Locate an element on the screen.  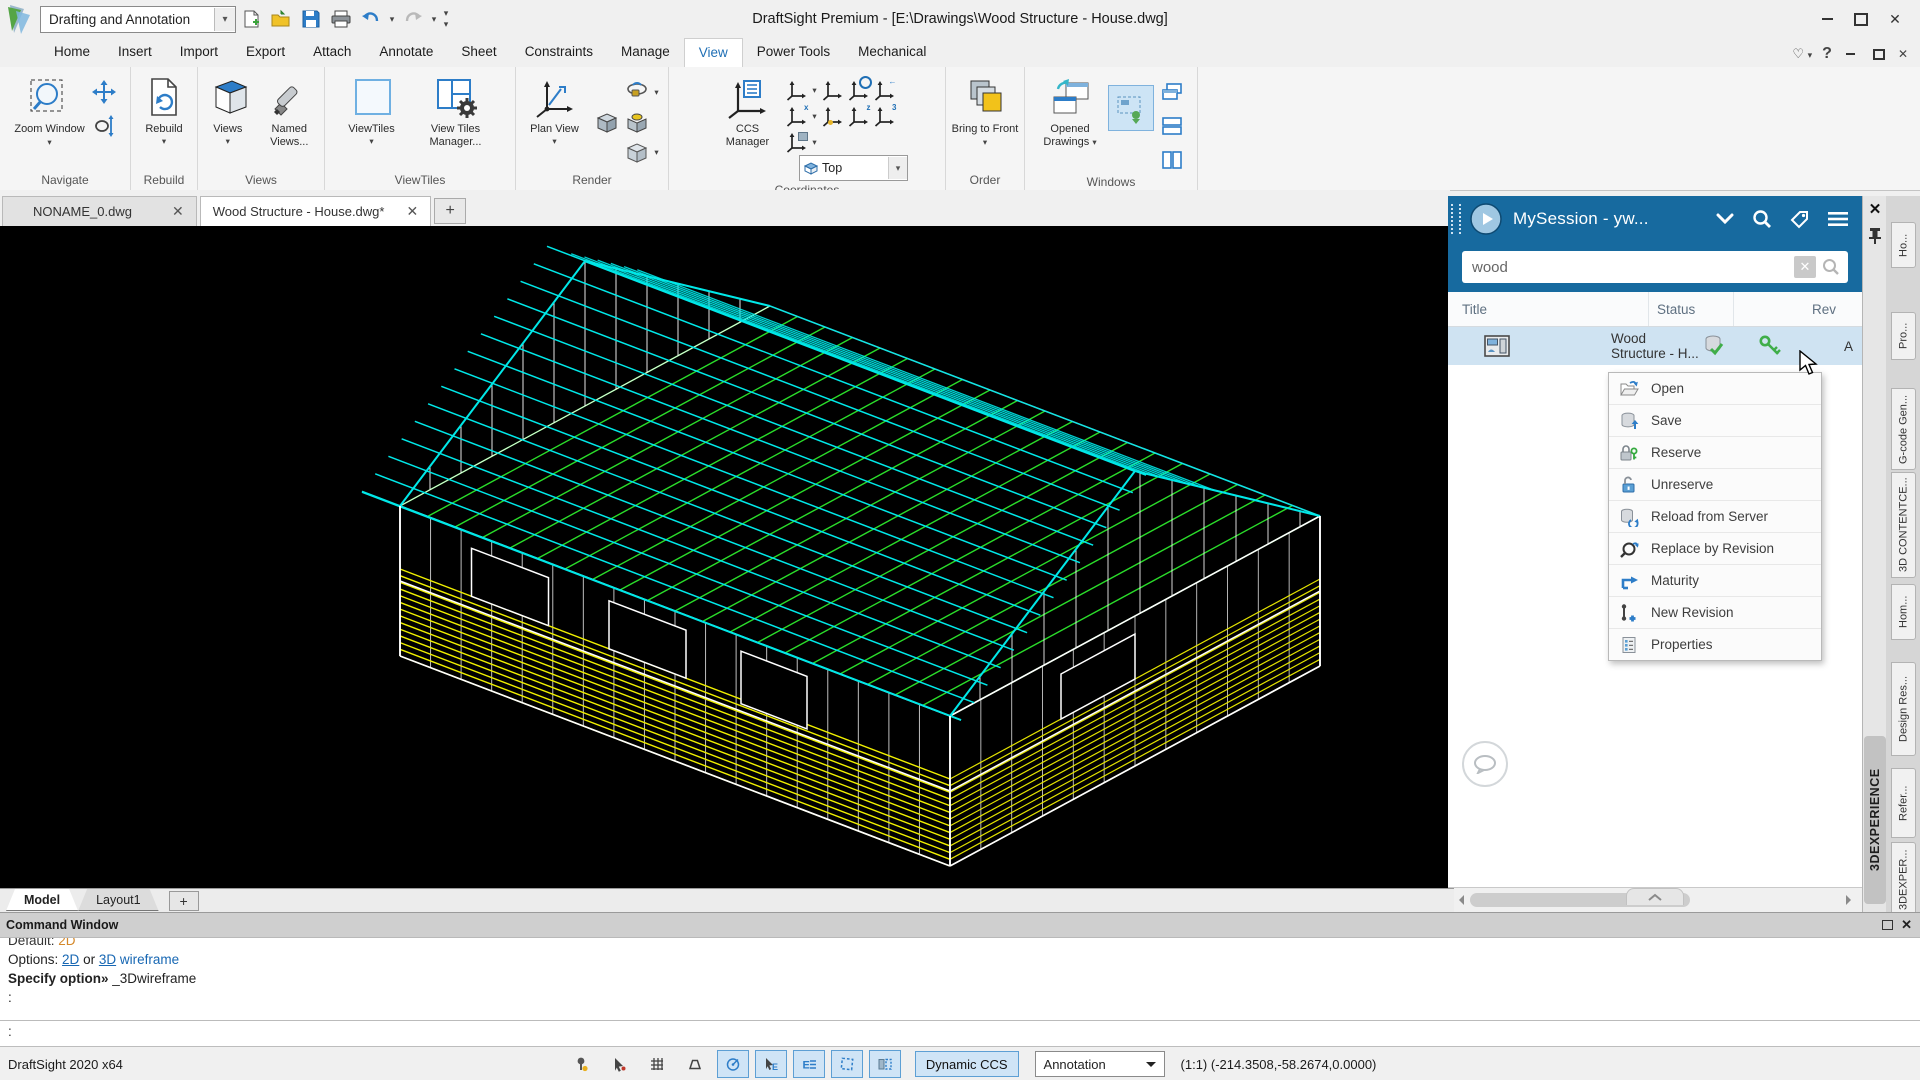
column-header-title: Title is located at coordinates (1548, 309).